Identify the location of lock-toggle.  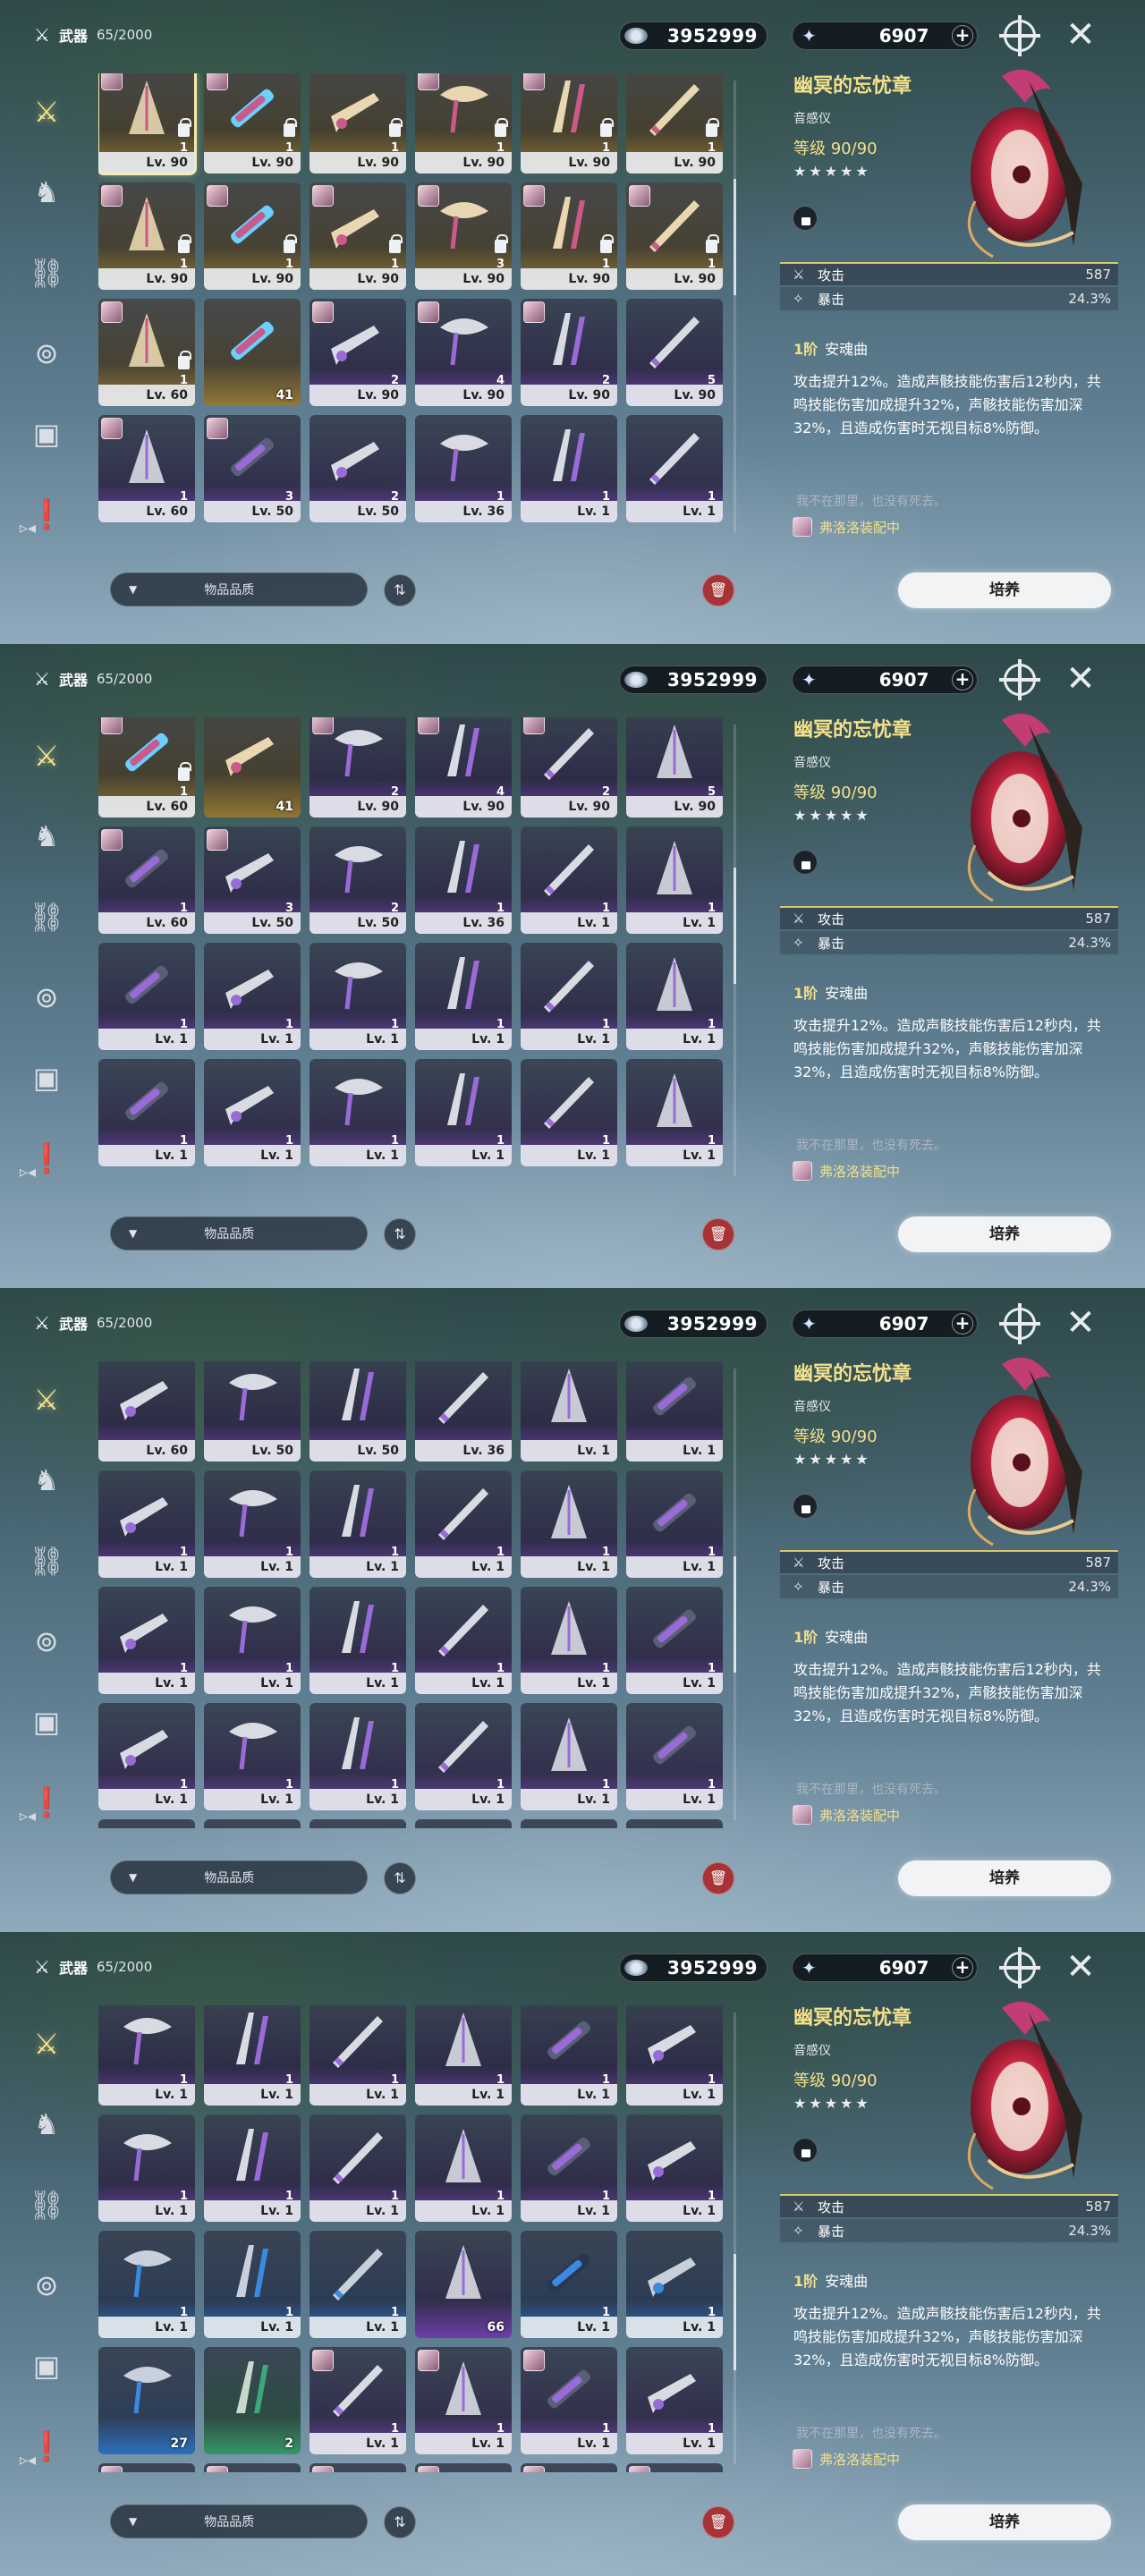
(805, 218).